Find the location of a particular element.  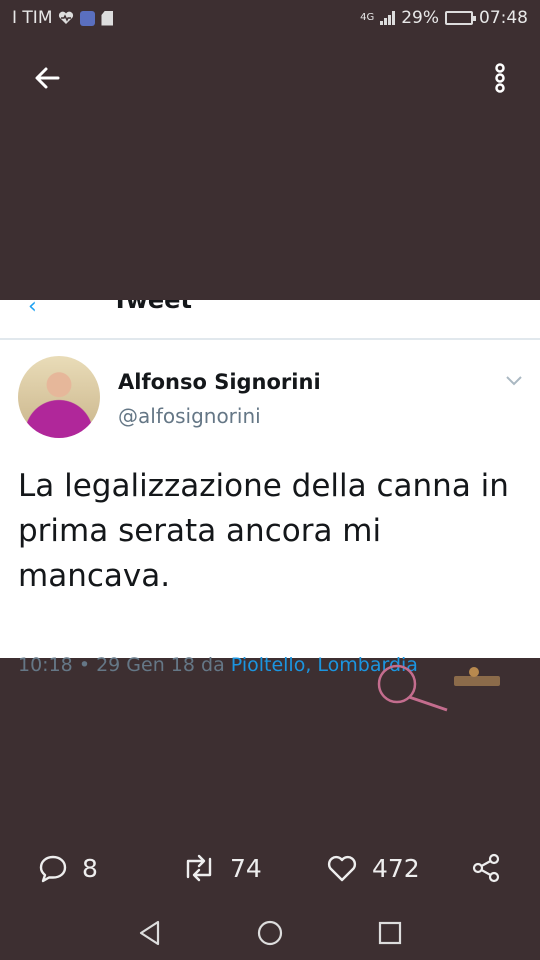

retweet-count: 74 is located at coordinates (246, 868).